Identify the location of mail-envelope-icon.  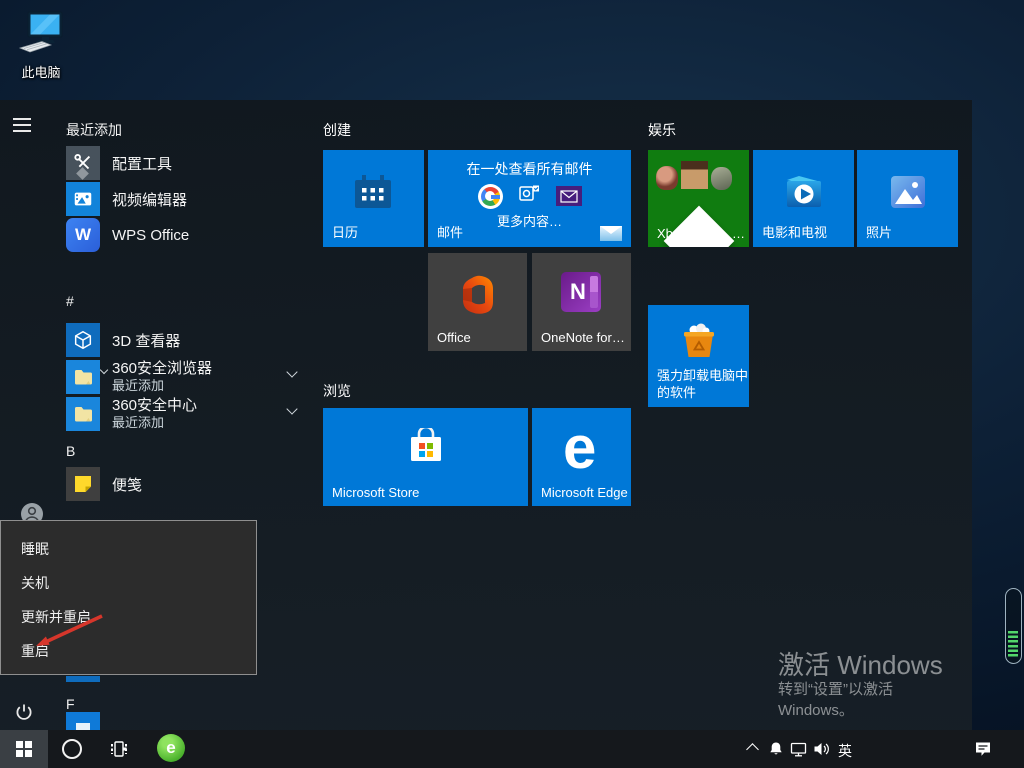
(611, 233).